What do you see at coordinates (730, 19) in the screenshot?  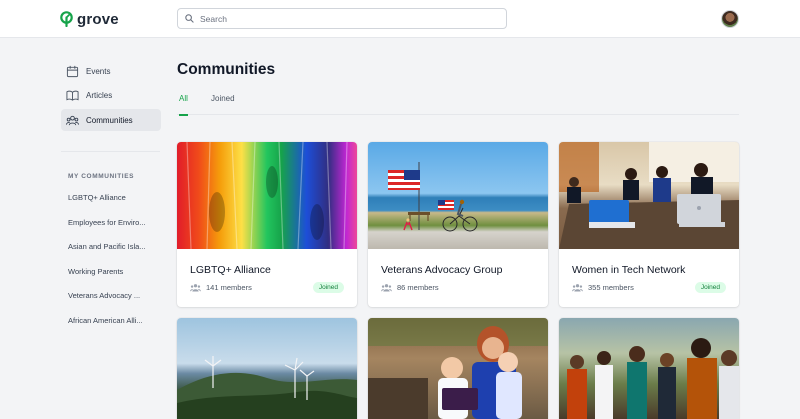 I see `user-avatar` at bounding box center [730, 19].